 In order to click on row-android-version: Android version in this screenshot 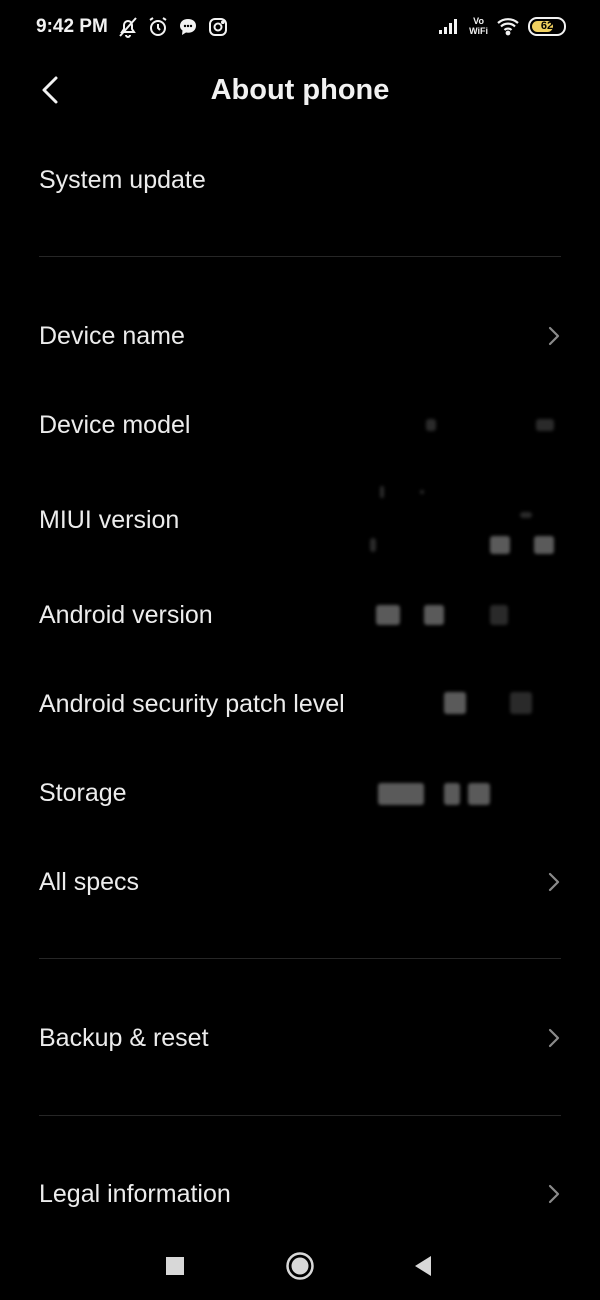, I will do `click(300, 615)`.